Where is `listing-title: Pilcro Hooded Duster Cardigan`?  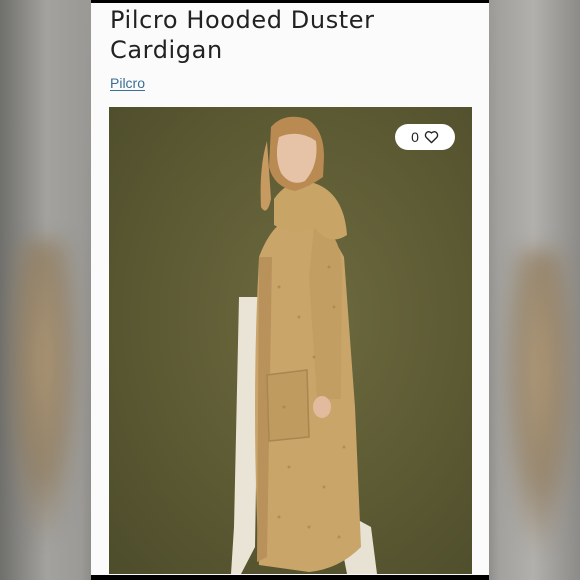
listing-title: Pilcro Hooded Duster Cardigan is located at coordinates (242, 35).